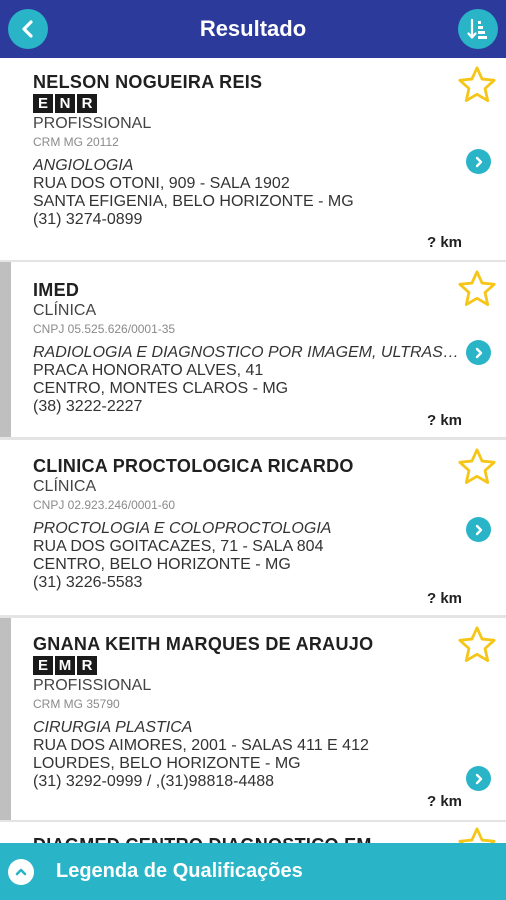  I want to click on result-registration: CNPJ 02.923.246/0001-60, so click(104, 505).